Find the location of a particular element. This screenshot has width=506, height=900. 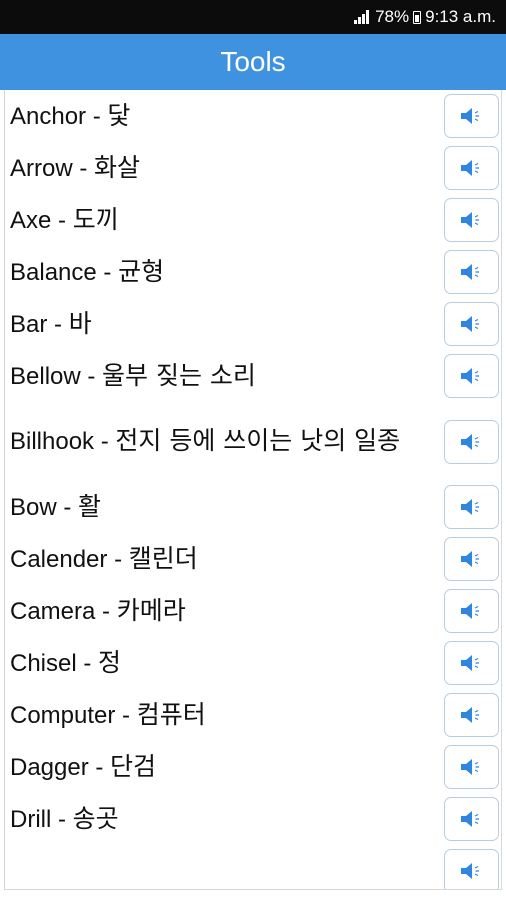

korean-word: 컴퓨터 is located at coordinates (171, 714).